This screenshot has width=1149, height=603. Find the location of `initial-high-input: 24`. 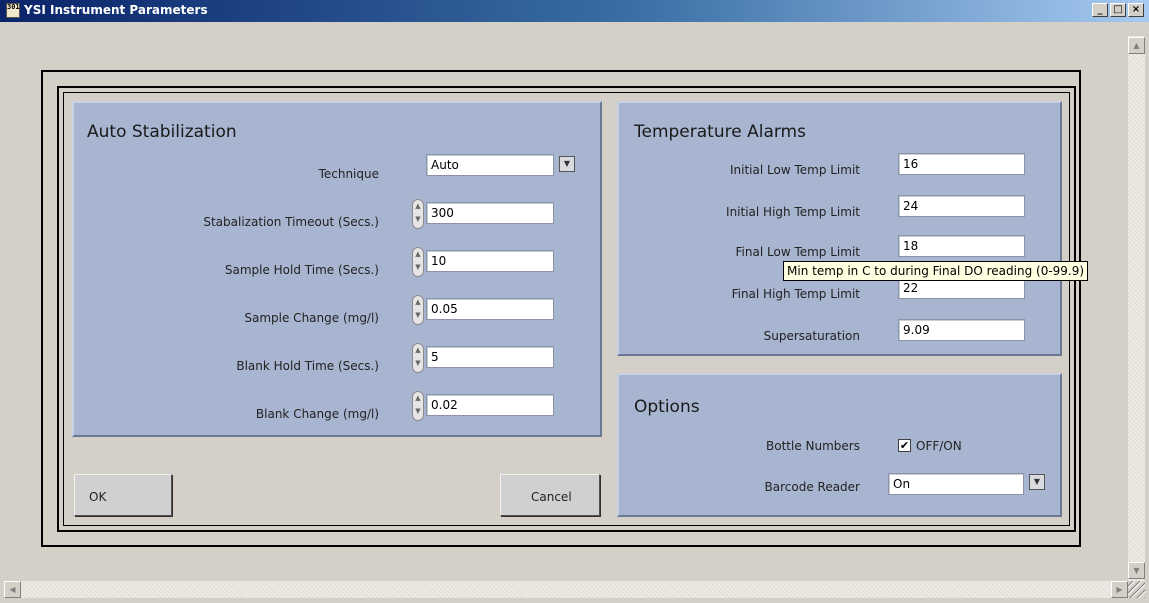

initial-high-input: 24 is located at coordinates (961, 206).